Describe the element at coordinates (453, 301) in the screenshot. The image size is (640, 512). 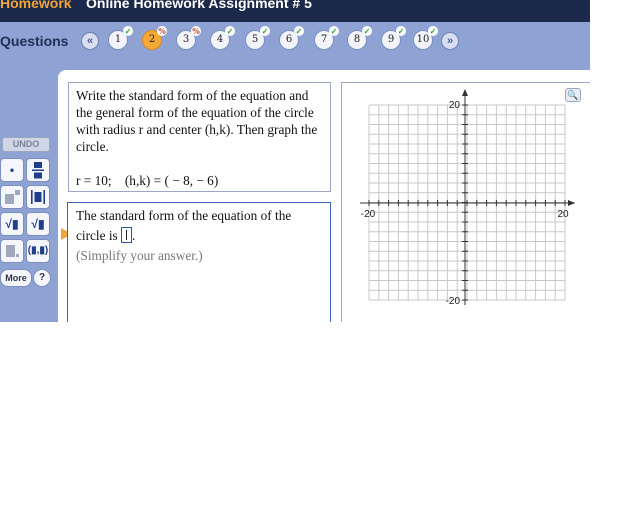
I see `y-min-label: -20` at that location.